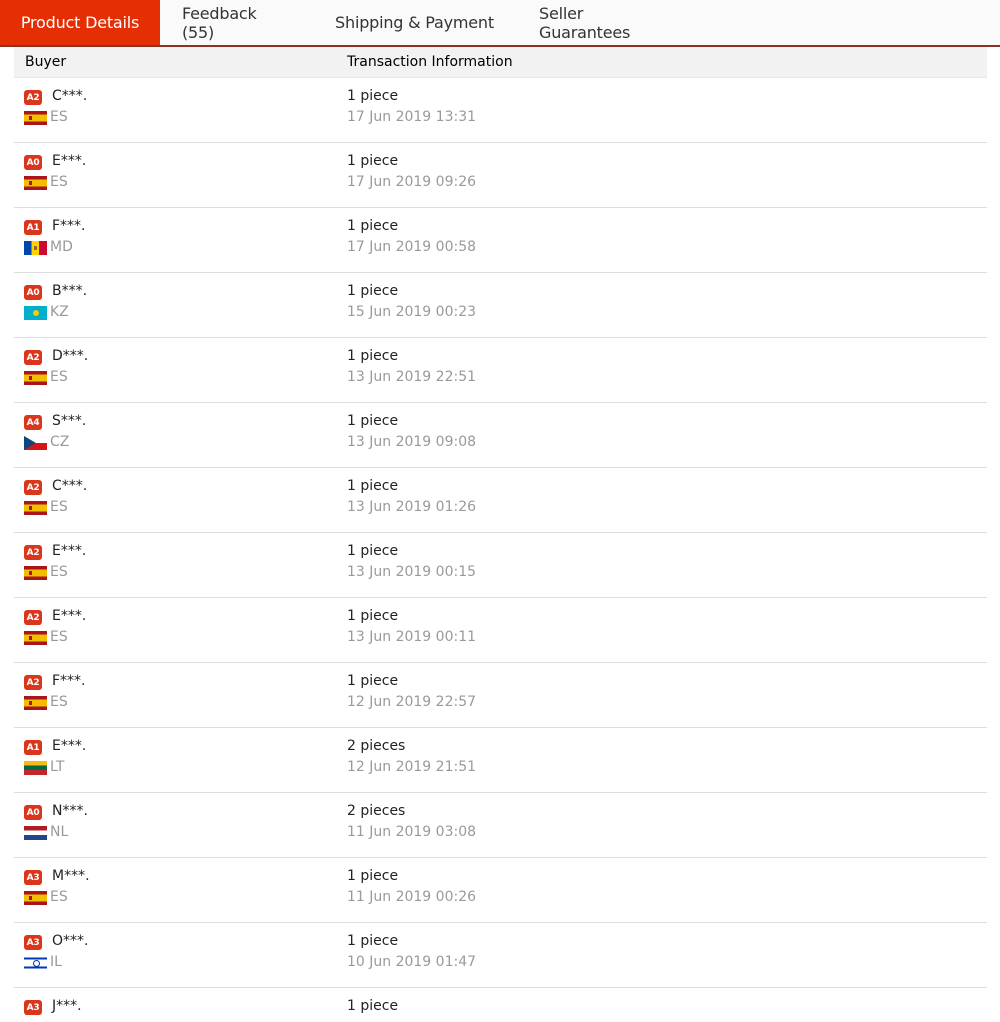 The width and height of the screenshot is (1000, 1022). Describe the element at coordinates (412, 637) in the screenshot. I see `transaction-date: 13 Jun 2019 00:11` at that location.